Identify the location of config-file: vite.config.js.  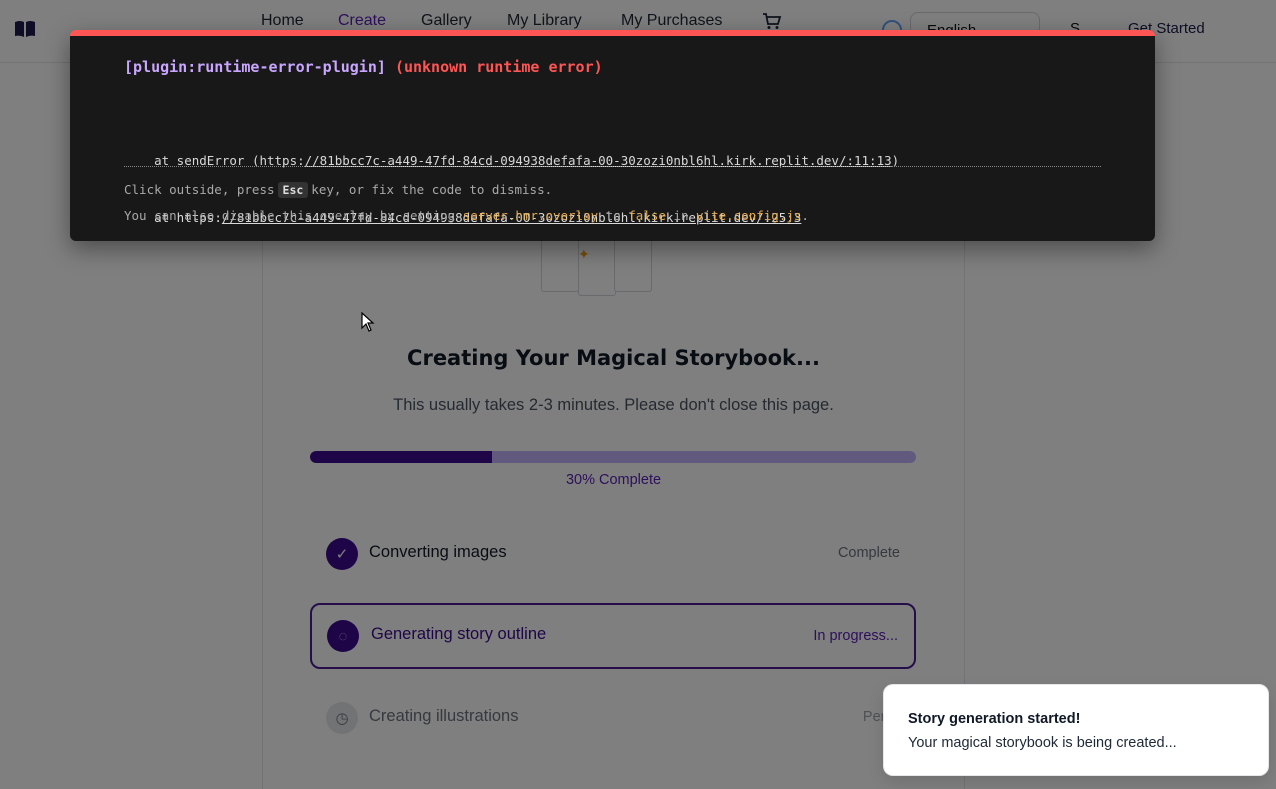
(749, 215).